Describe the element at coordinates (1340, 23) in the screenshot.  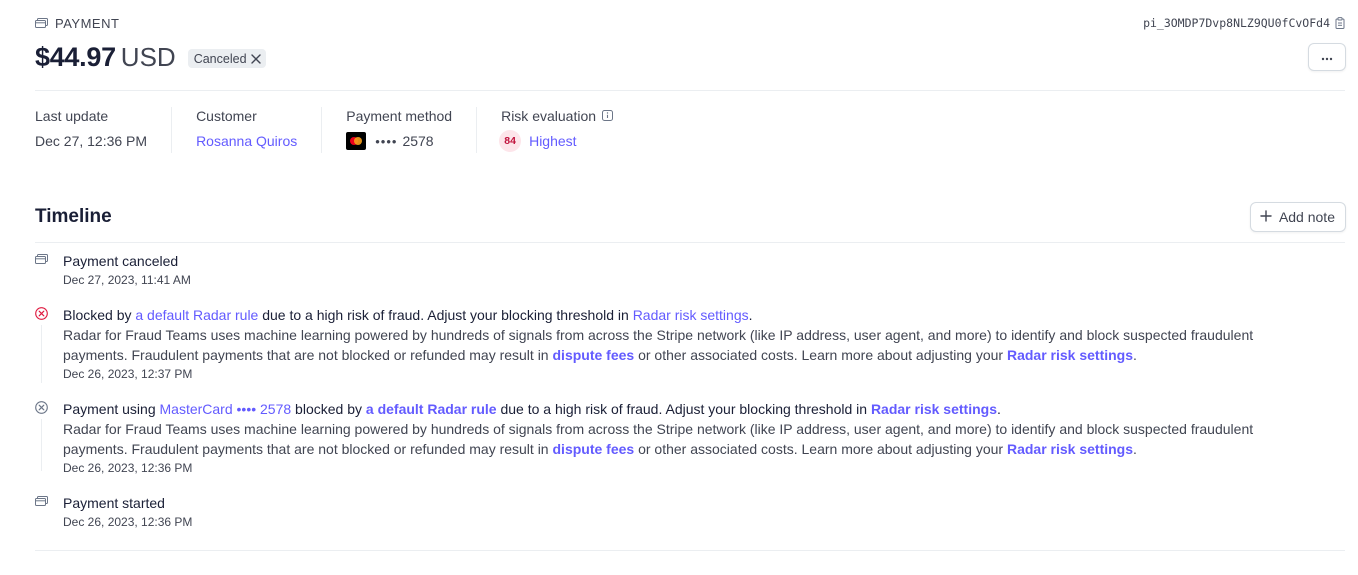
I see `copy-icon` at that location.